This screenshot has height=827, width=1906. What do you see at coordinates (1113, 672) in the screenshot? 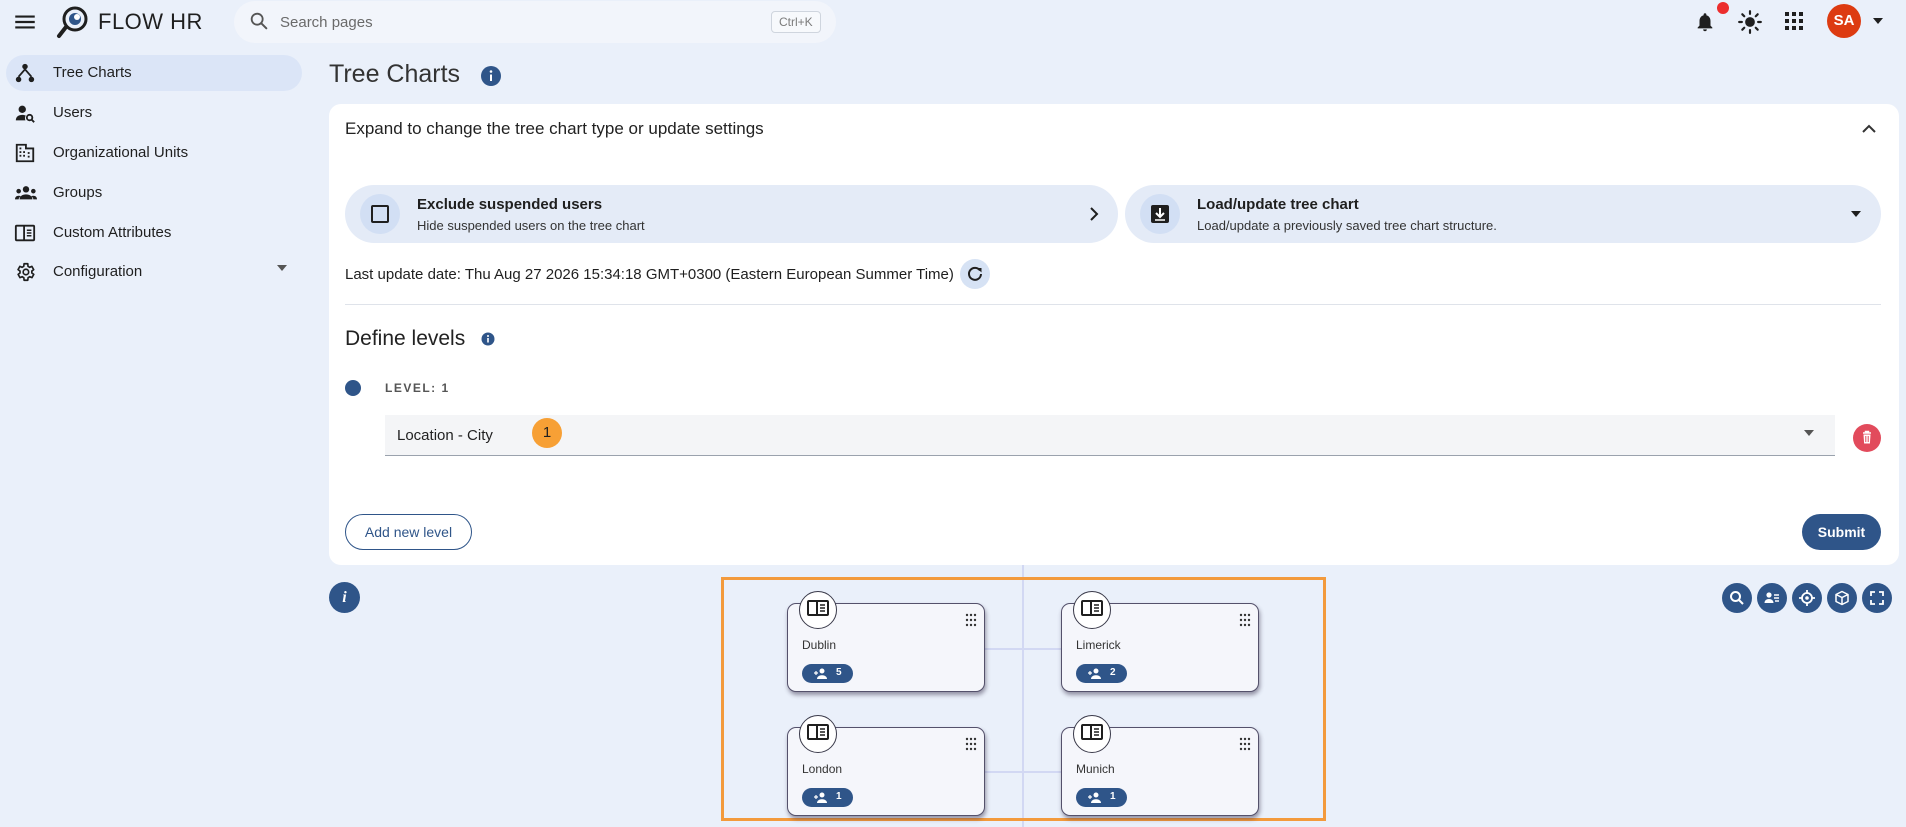
I see `member-count: 2` at bounding box center [1113, 672].